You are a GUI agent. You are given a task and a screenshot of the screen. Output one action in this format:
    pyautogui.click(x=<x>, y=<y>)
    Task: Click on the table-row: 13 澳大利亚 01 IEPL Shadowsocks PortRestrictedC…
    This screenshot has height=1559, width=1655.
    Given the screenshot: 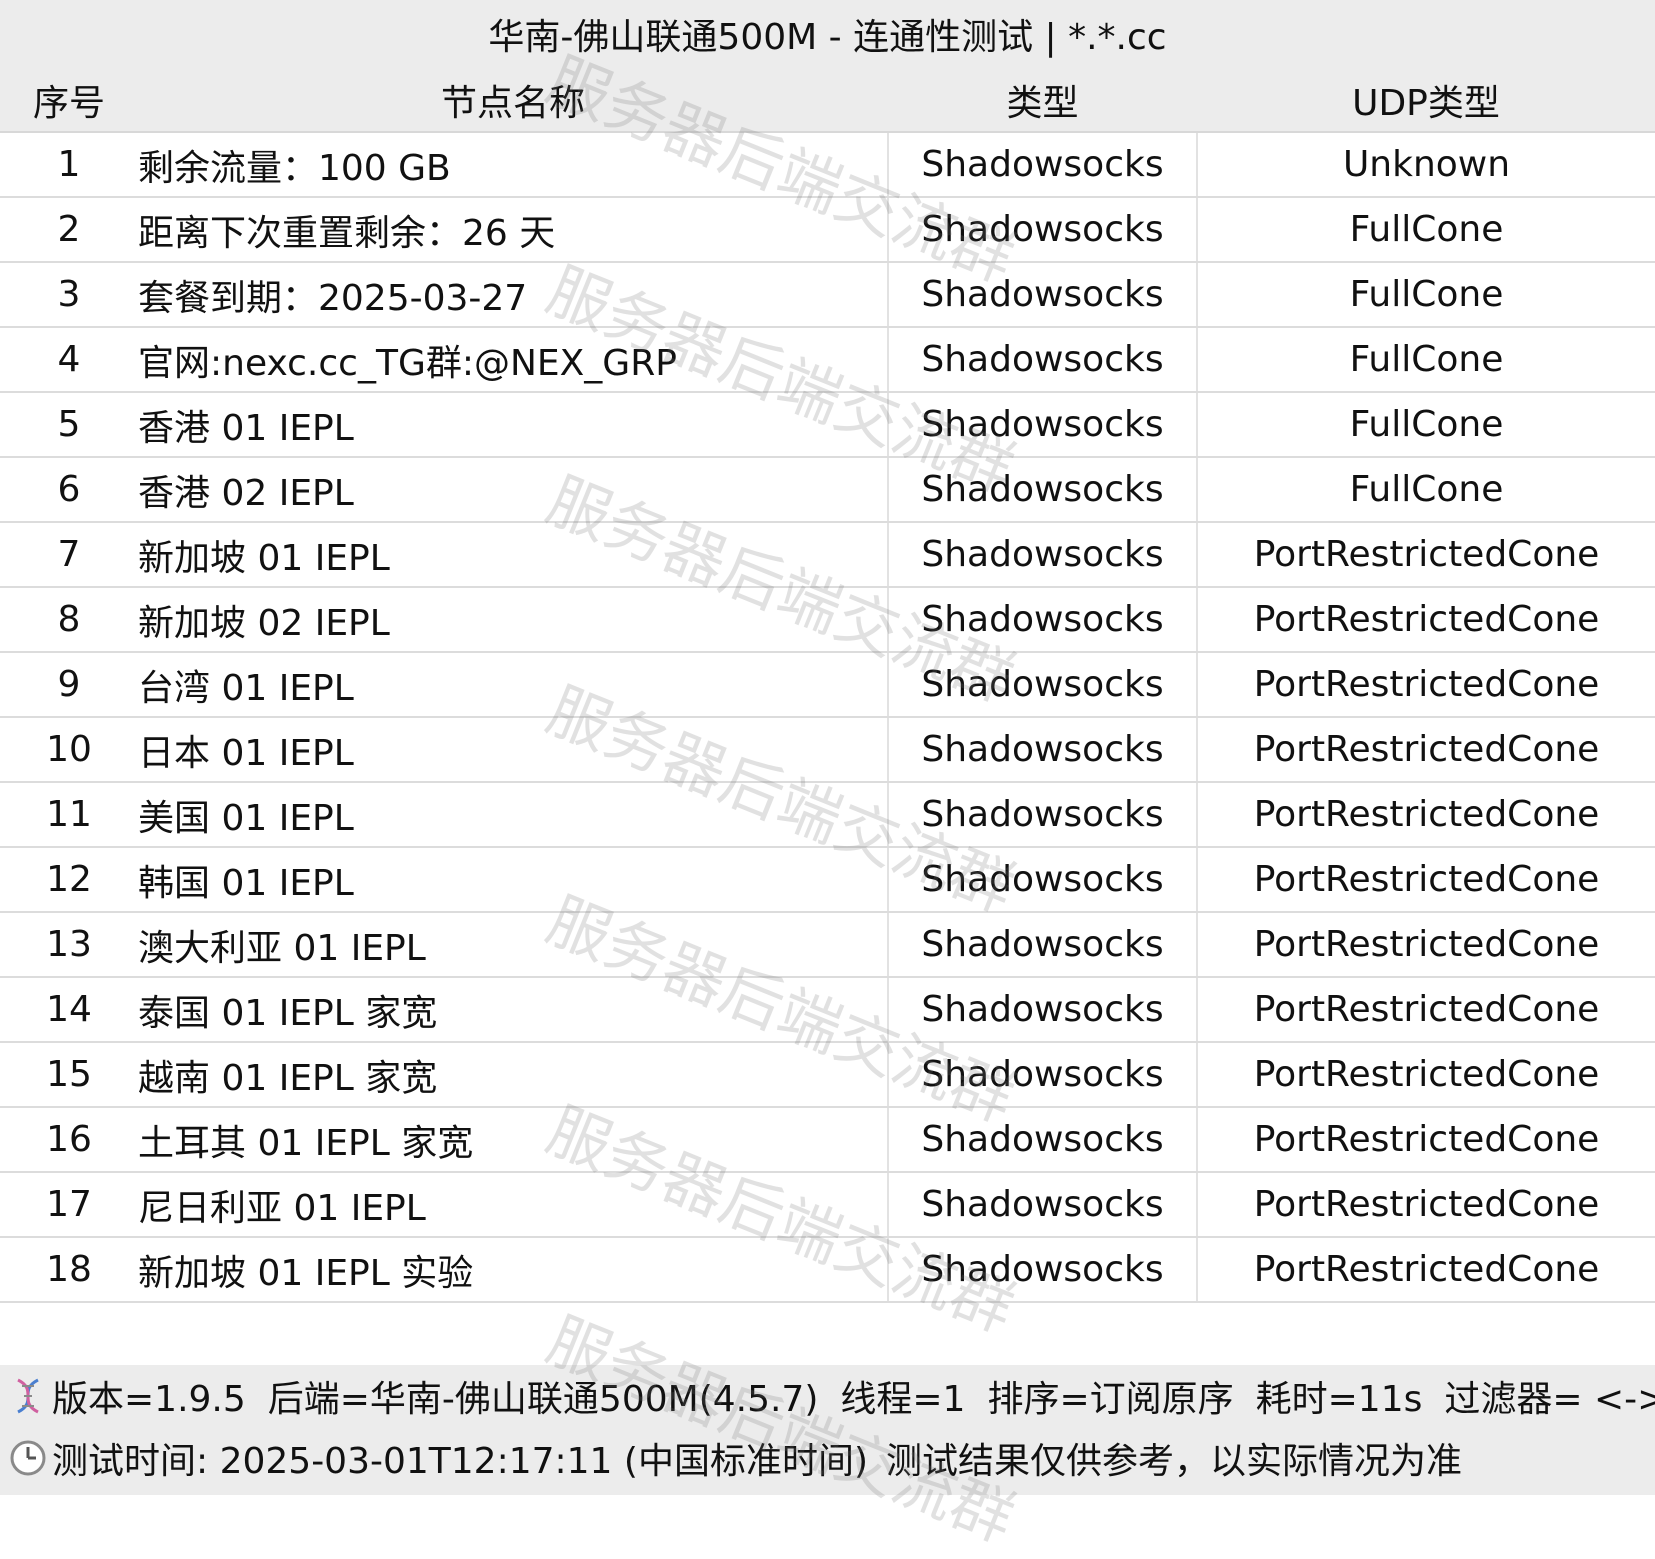 What is the action you would take?
    pyautogui.click(x=827, y=945)
    